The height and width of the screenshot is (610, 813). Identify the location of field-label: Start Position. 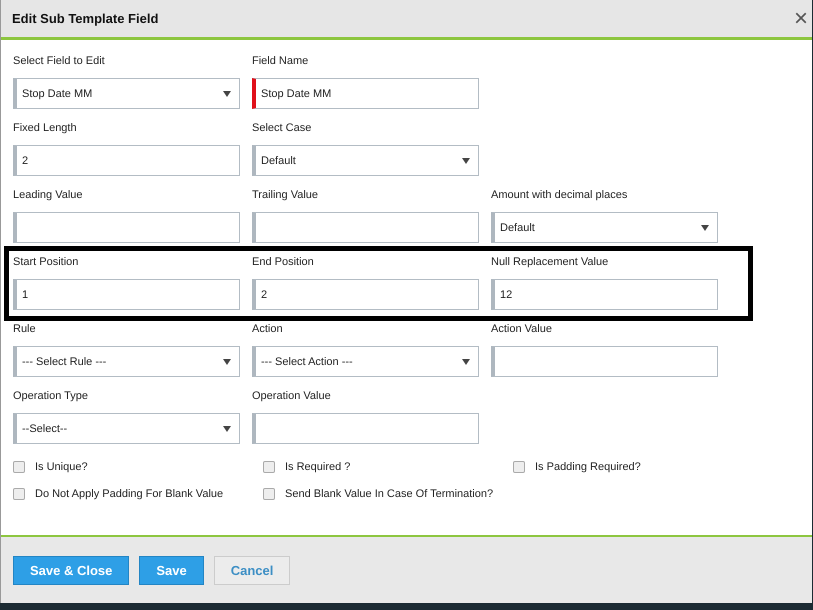
(46, 262).